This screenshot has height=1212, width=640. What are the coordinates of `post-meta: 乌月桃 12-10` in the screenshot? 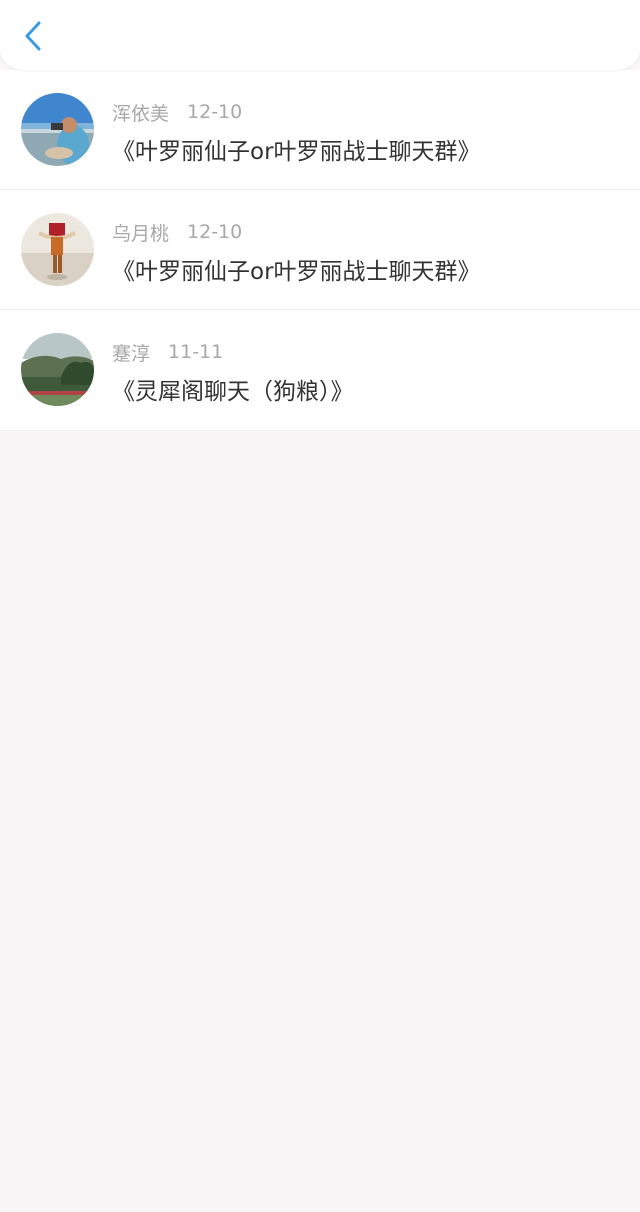 It's located at (177, 232).